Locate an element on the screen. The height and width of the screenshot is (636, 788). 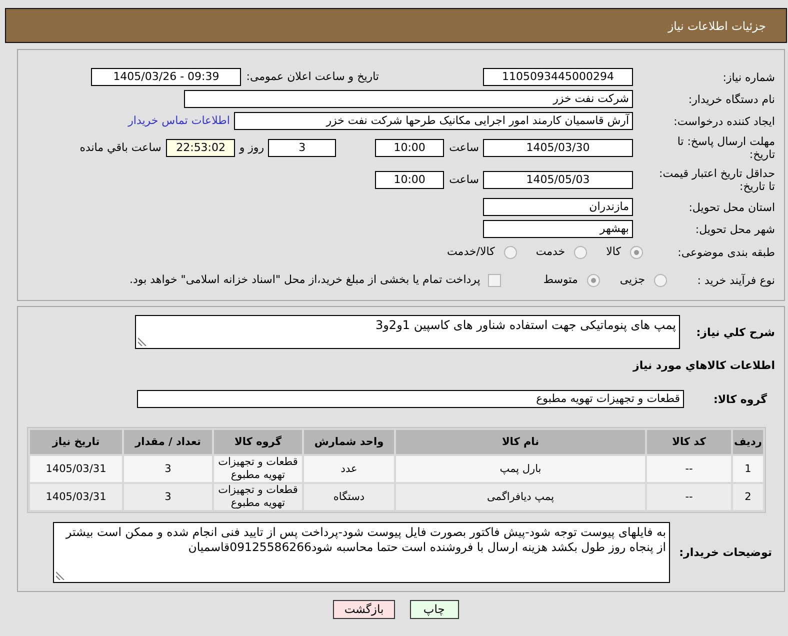
table-header-cell: نام کالا is located at coordinates (520, 442).